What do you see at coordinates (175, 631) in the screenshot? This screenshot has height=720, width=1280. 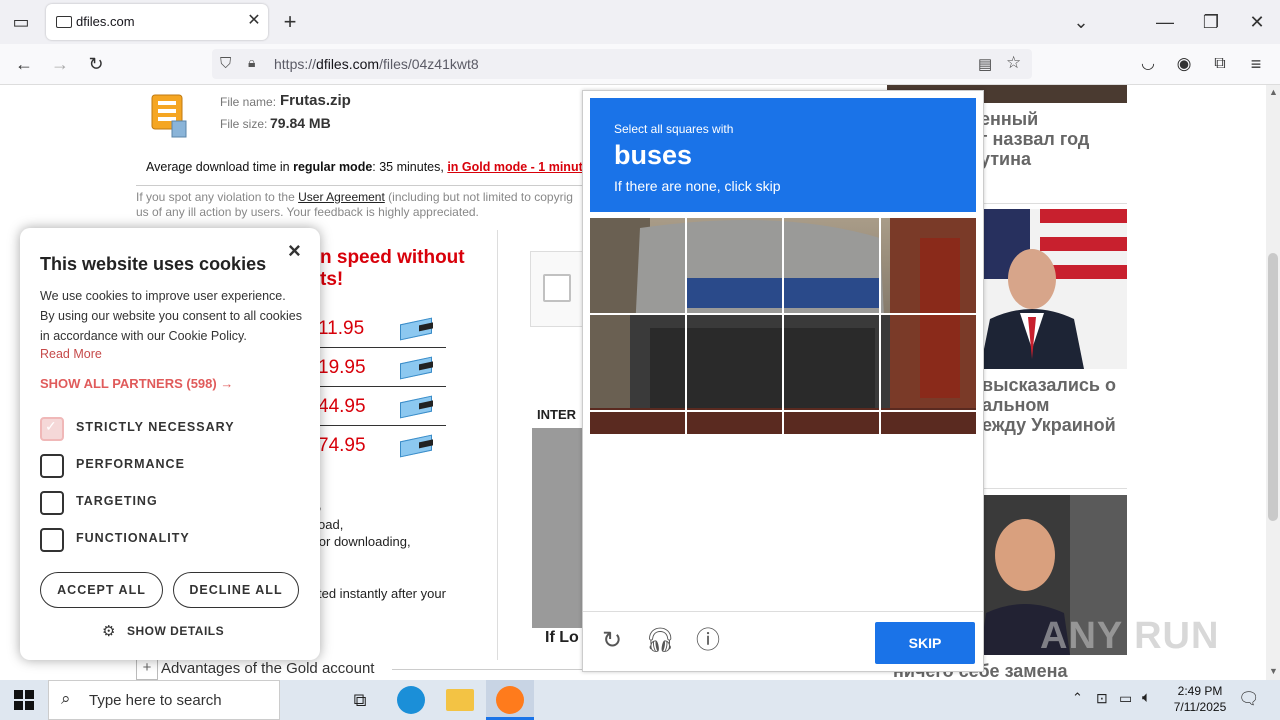 I see `show-details-button: SHOW DETAILS` at bounding box center [175, 631].